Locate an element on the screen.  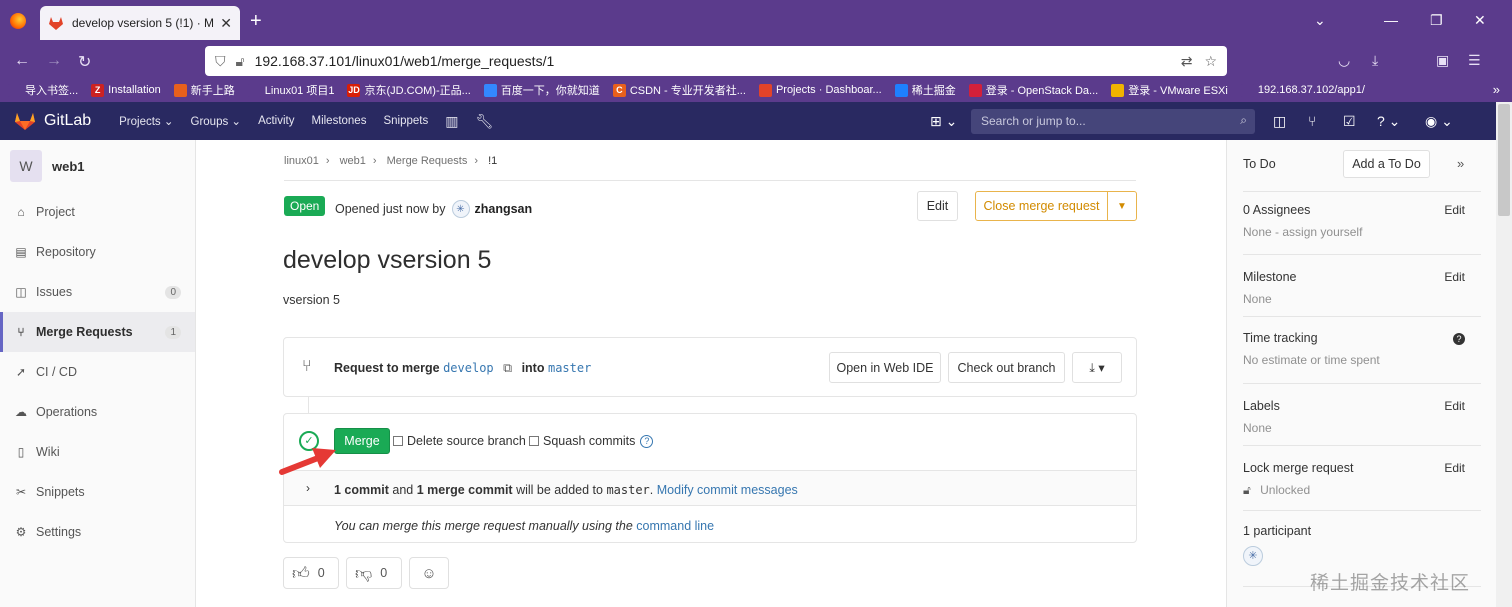
issues-header-icon: ◫ is located at coordinates (1279, 121).